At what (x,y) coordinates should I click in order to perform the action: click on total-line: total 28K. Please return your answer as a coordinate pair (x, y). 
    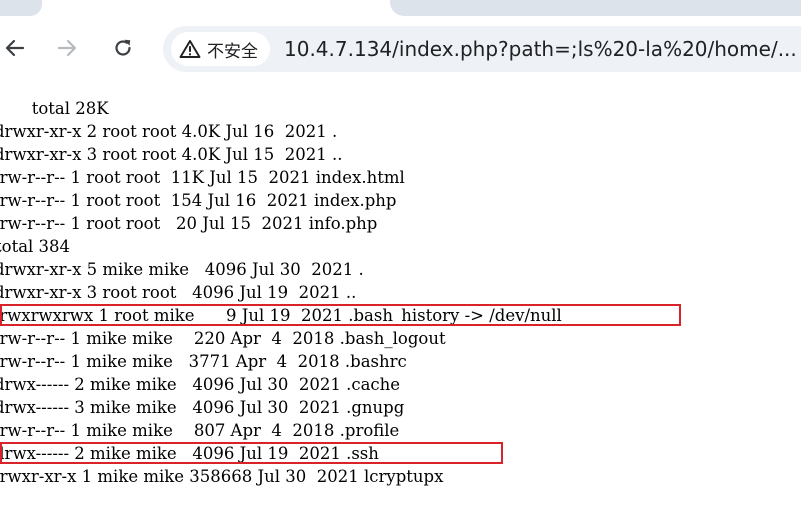
    Looking at the image, I should click on (54, 108).